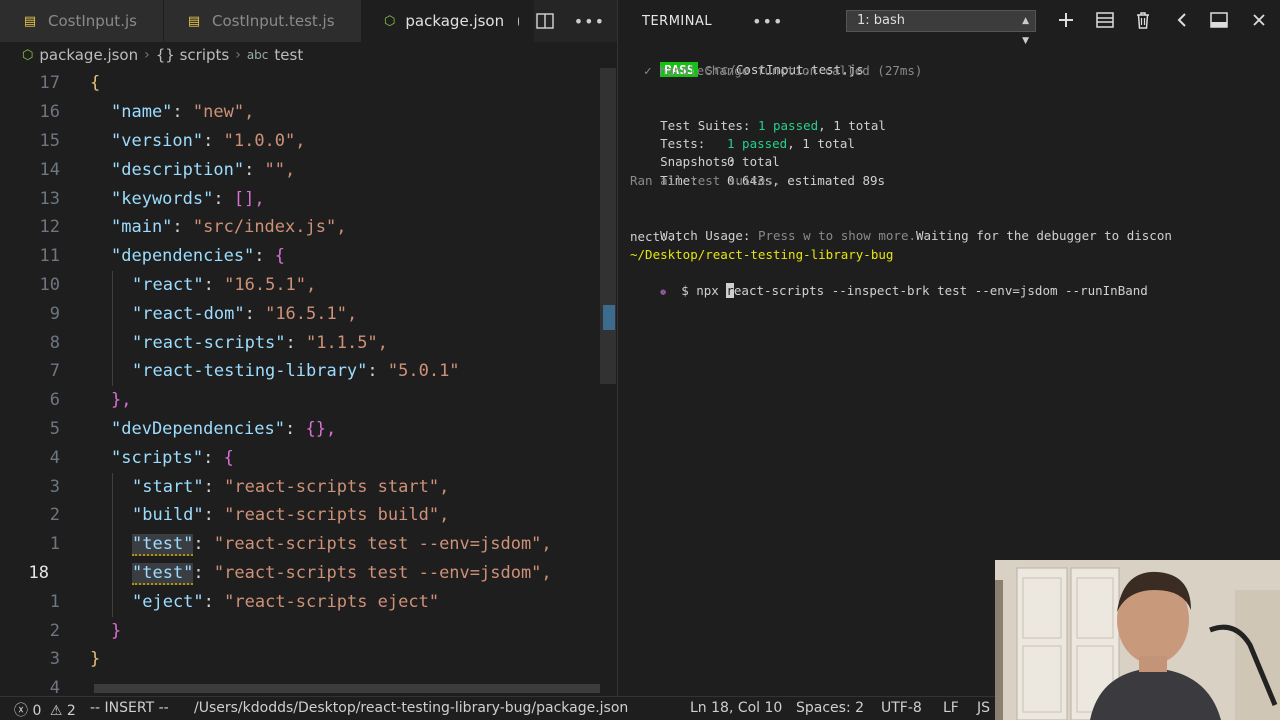  Describe the element at coordinates (54, 314) in the screenshot. I see `line-number: 9` at that location.